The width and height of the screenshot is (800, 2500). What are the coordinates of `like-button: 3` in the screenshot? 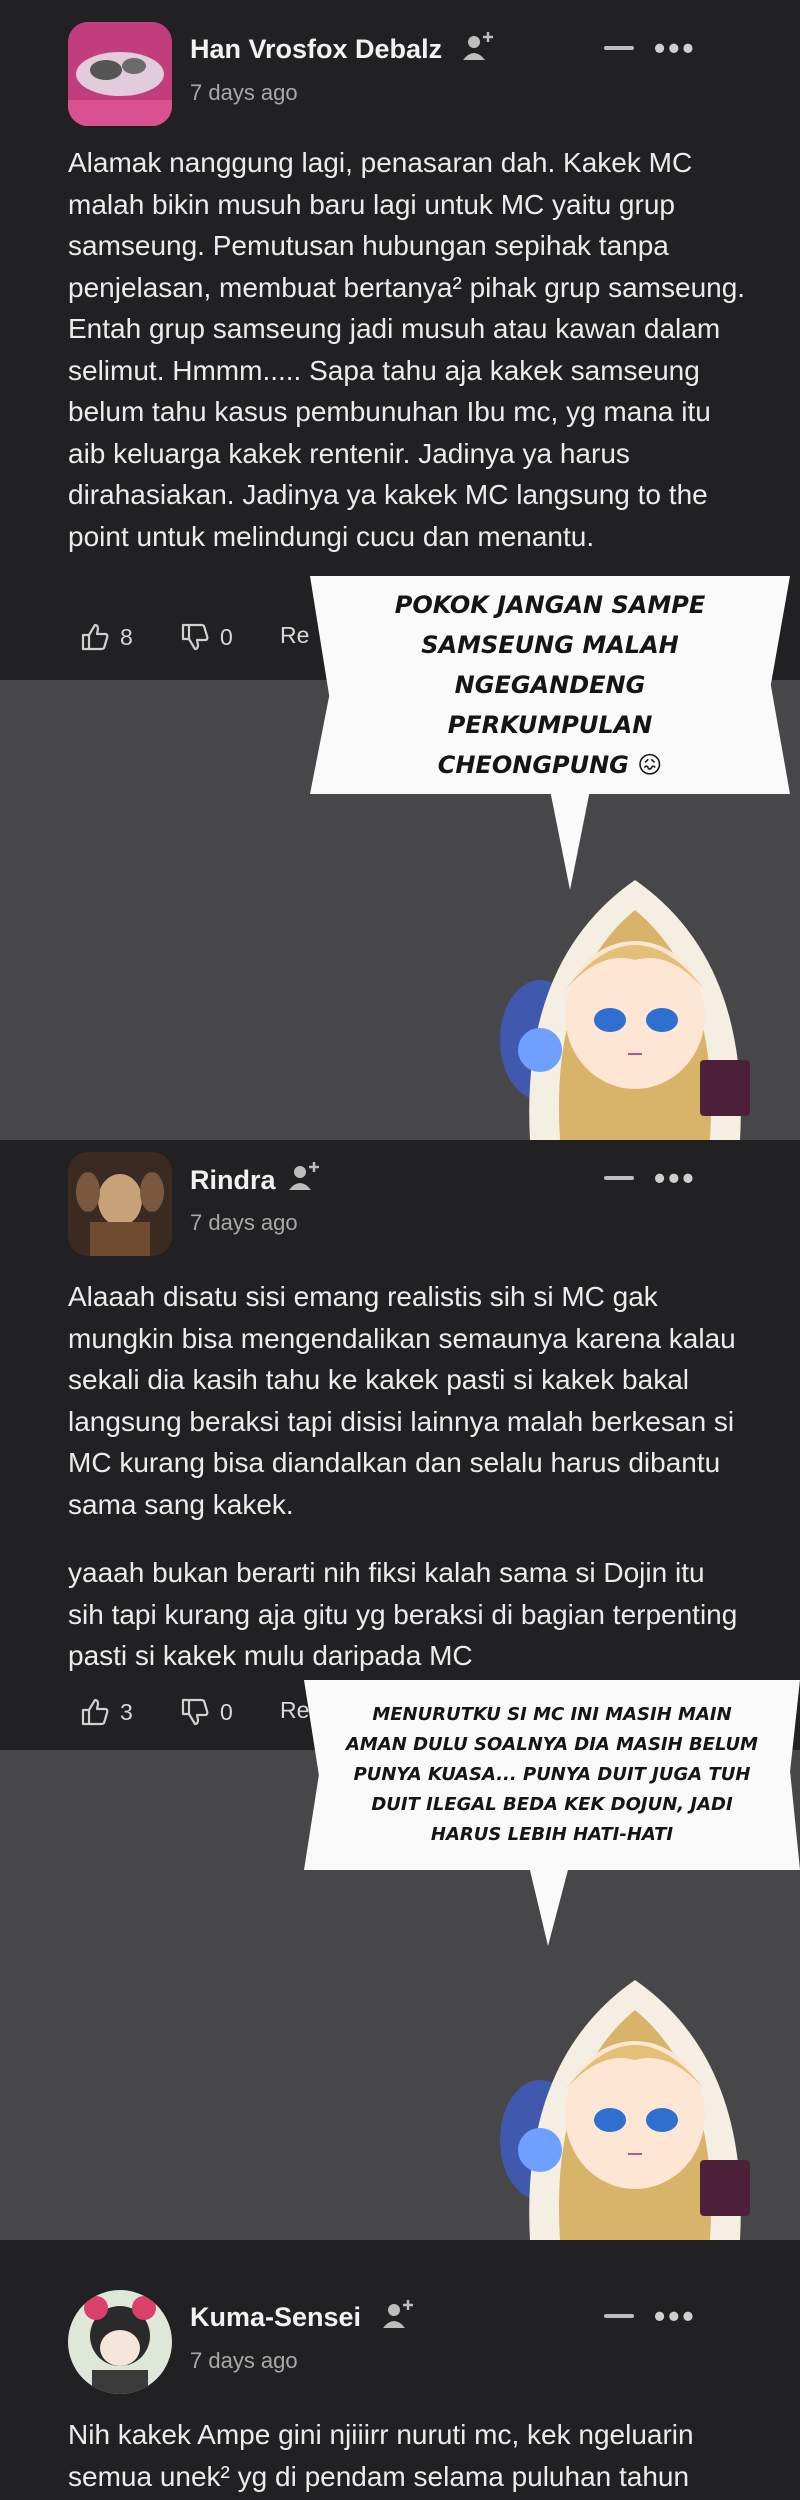 It's located at (106, 1712).